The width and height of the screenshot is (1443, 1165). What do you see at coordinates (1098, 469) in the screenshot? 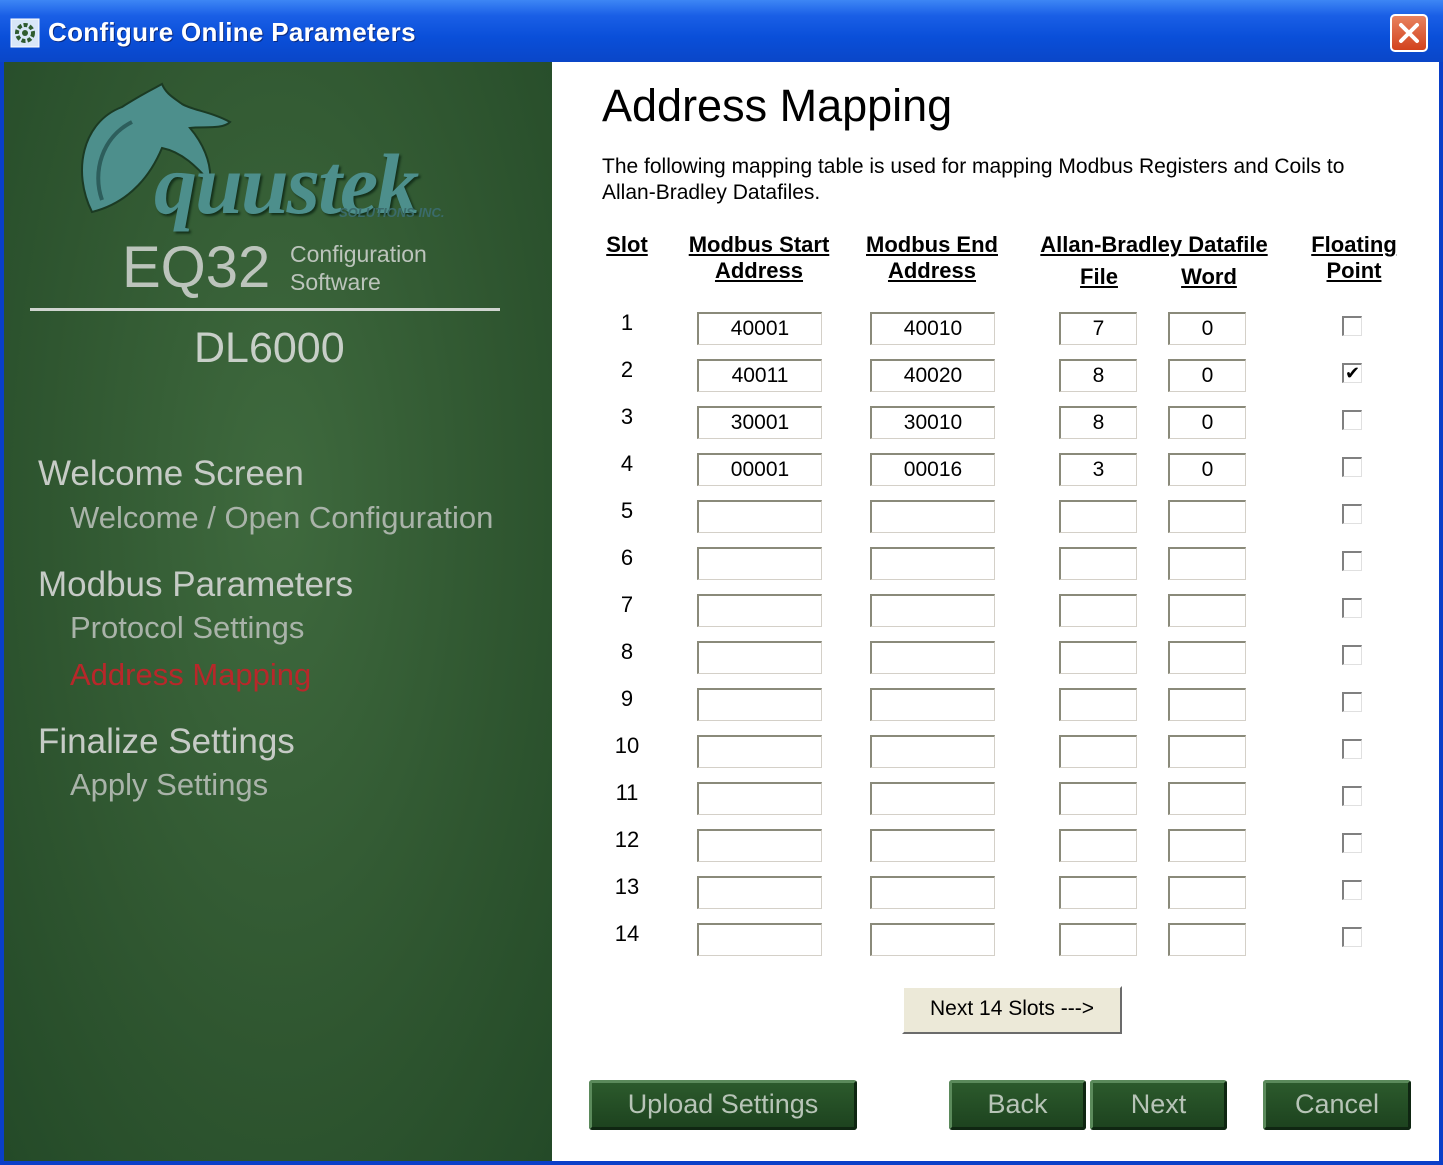
I see `ab-file-input: 3` at bounding box center [1098, 469].